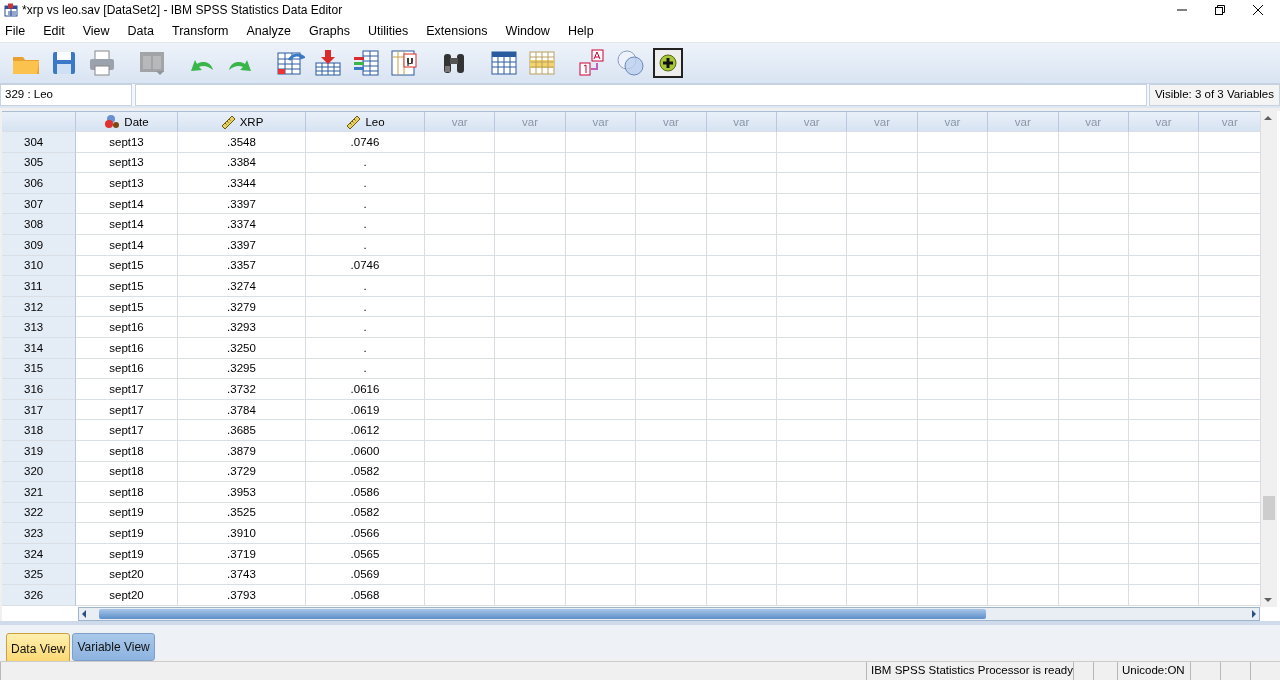 The width and height of the screenshot is (1280, 680). What do you see at coordinates (39, 430) in the screenshot?
I see `row-number: 318` at bounding box center [39, 430].